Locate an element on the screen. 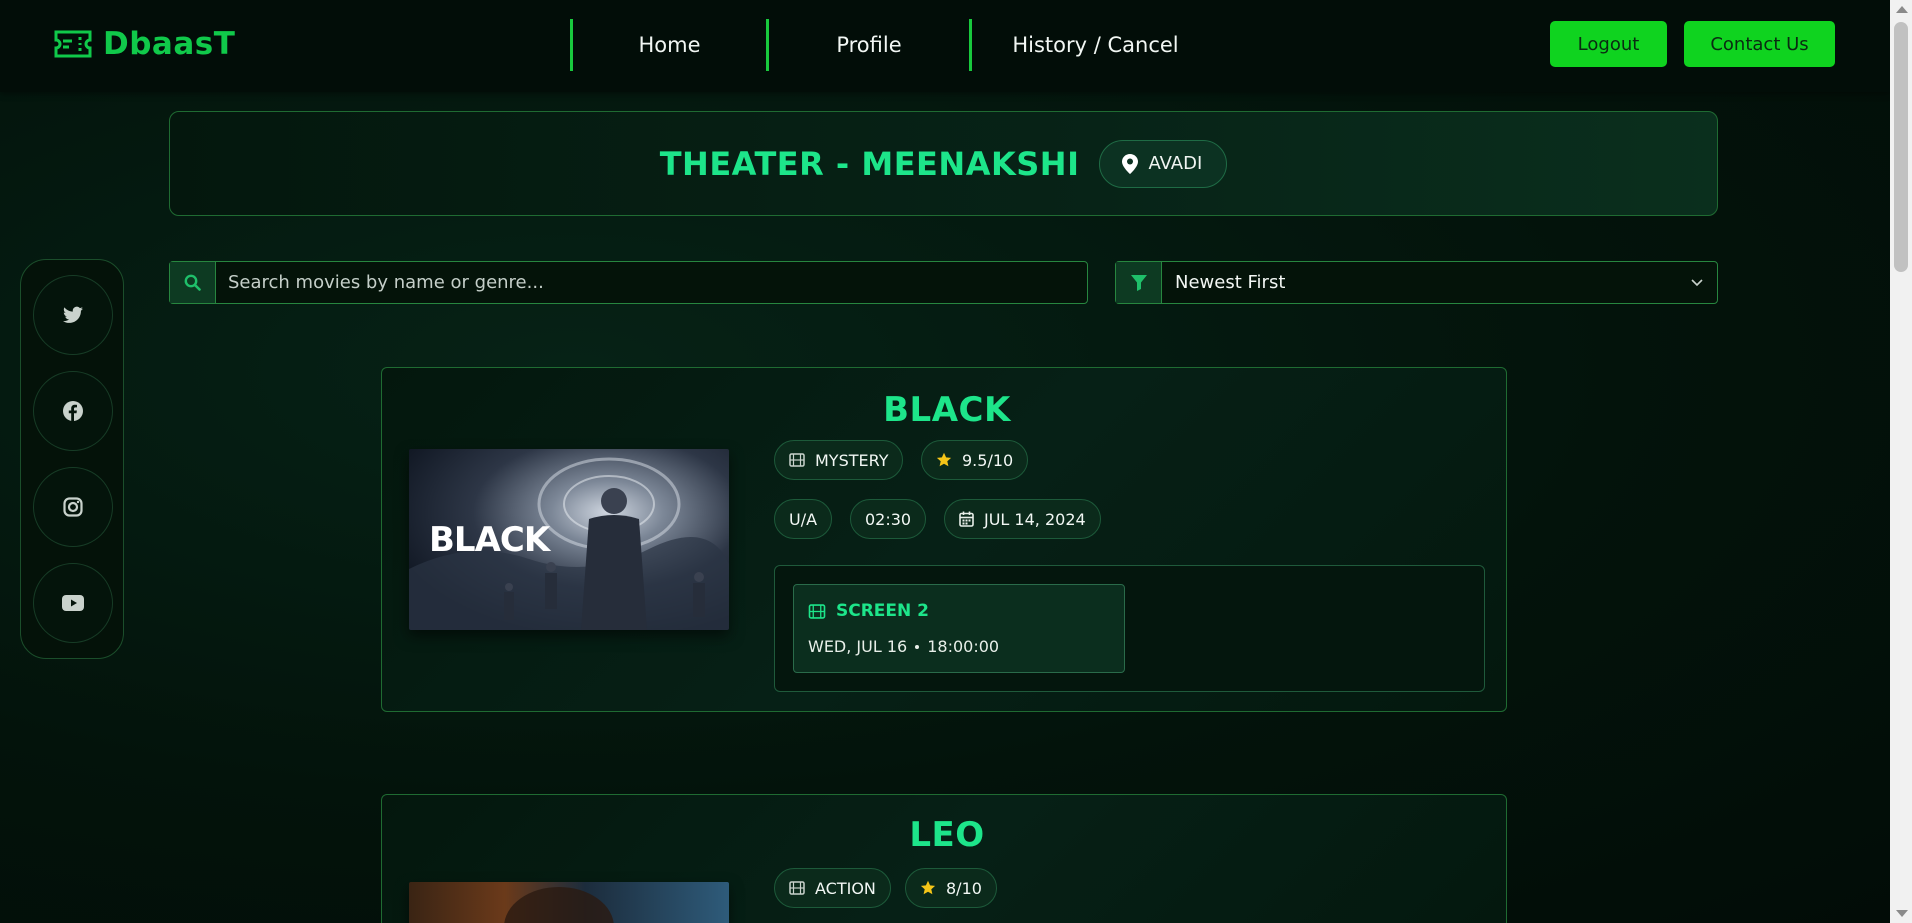  show-datetime: WED, JUL 16 18:00:00 is located at coordinates (903, 646).